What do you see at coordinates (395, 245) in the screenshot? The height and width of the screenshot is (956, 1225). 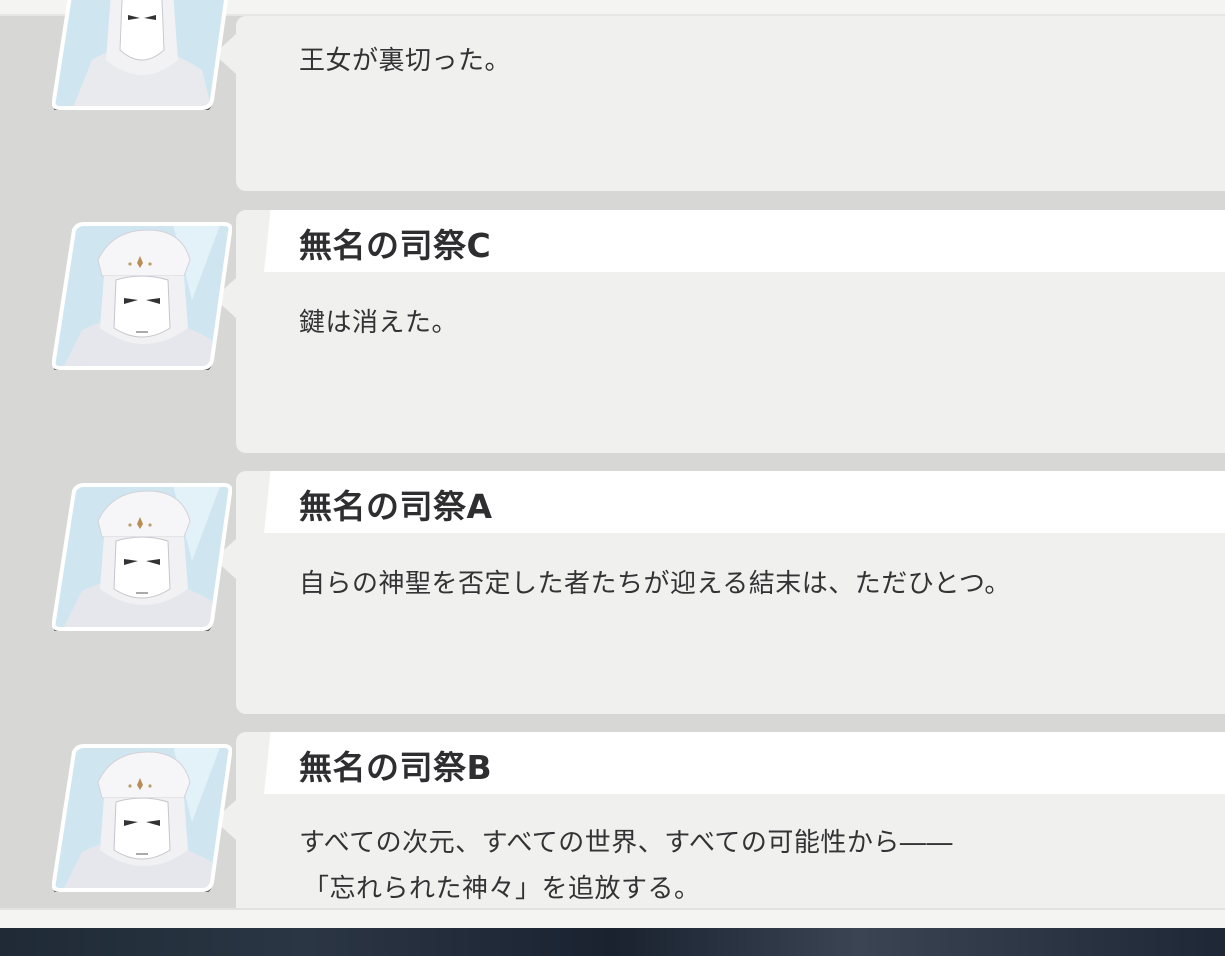 I see `speaker-name: 無名の司祭C` at bounding box center [395, 245].